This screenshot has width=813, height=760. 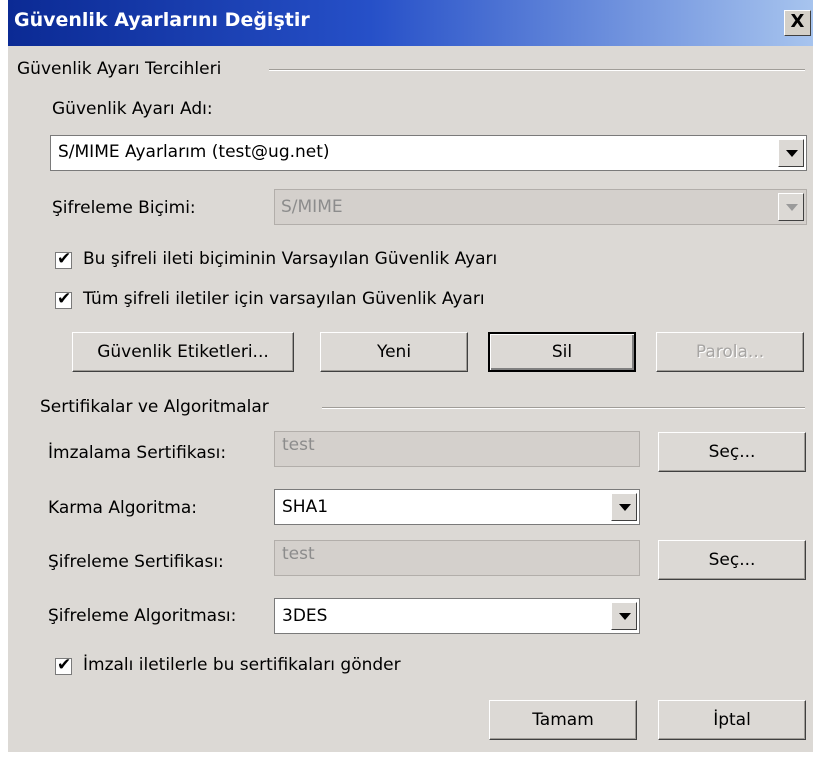 I want to click on certs-group-title: Sertifikalar ve Algoritmalar, so click(x=154, y=407).